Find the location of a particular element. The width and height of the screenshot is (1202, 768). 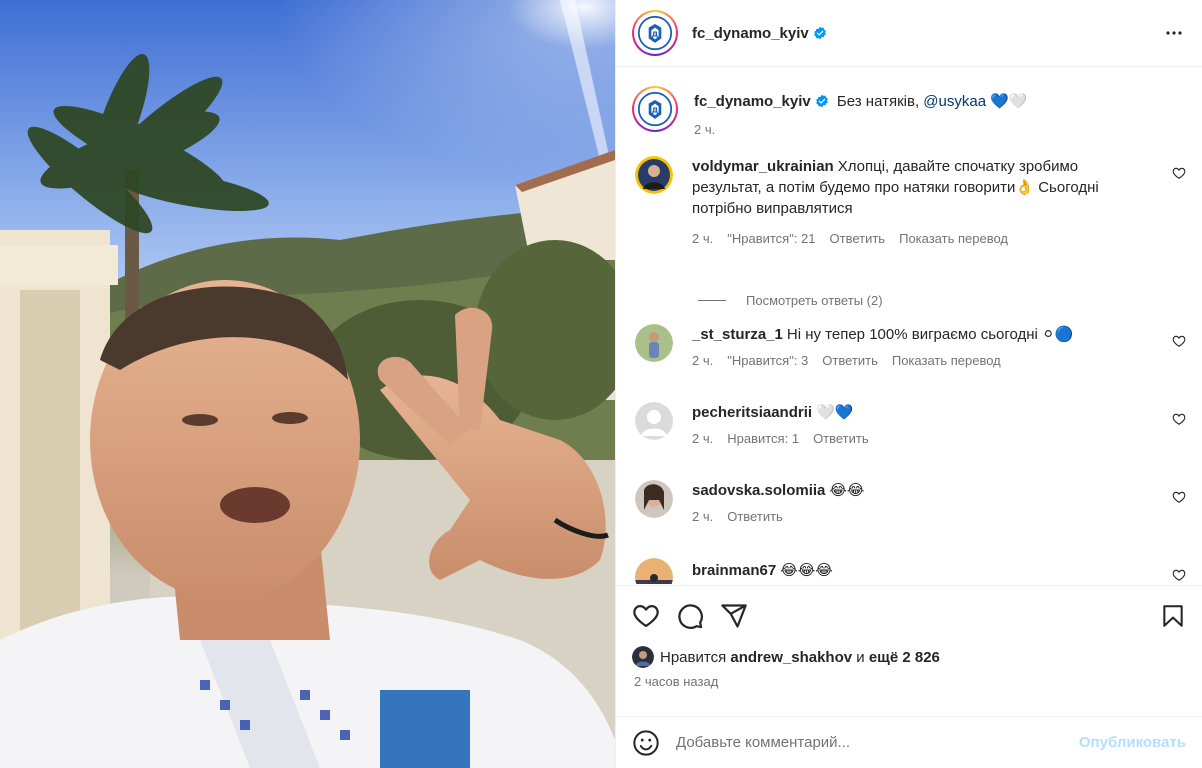

more-horizontal-icon is located at coordinates (1174, 33).